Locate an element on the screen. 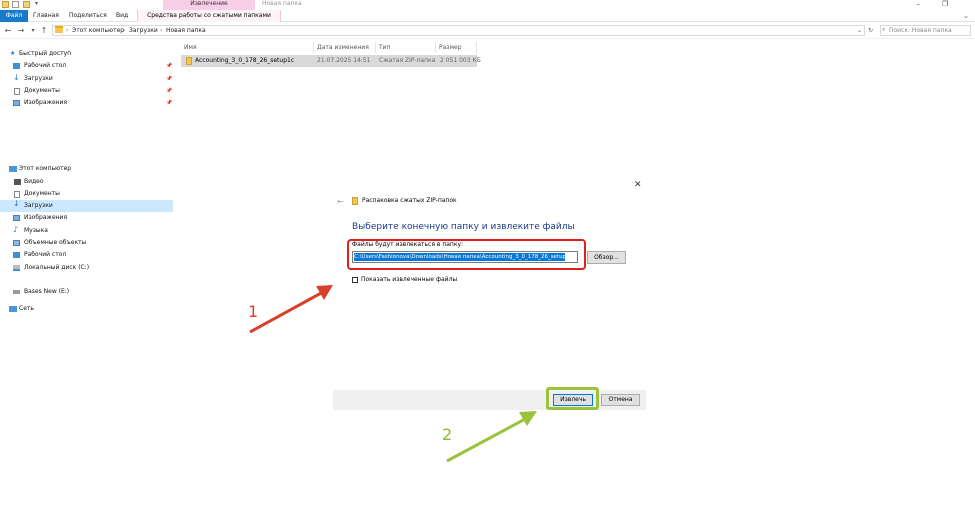 The height and width of the screenshot is (505, 975). annotation-arrows is located at coordinates (393, 374).